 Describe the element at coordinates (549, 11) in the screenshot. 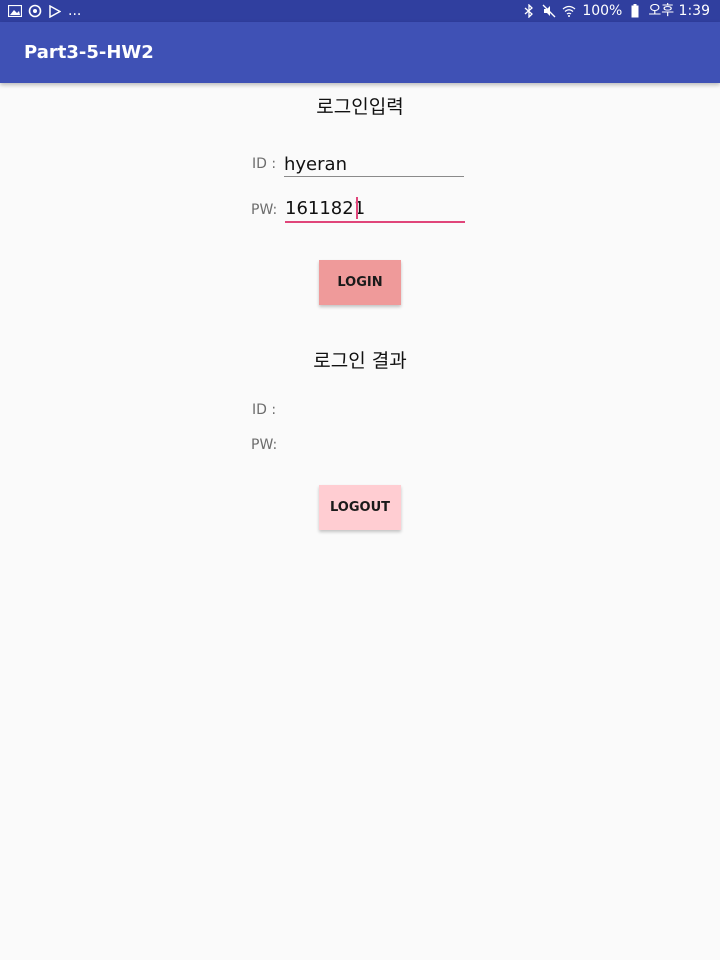

I see `mute-icon` at that location.